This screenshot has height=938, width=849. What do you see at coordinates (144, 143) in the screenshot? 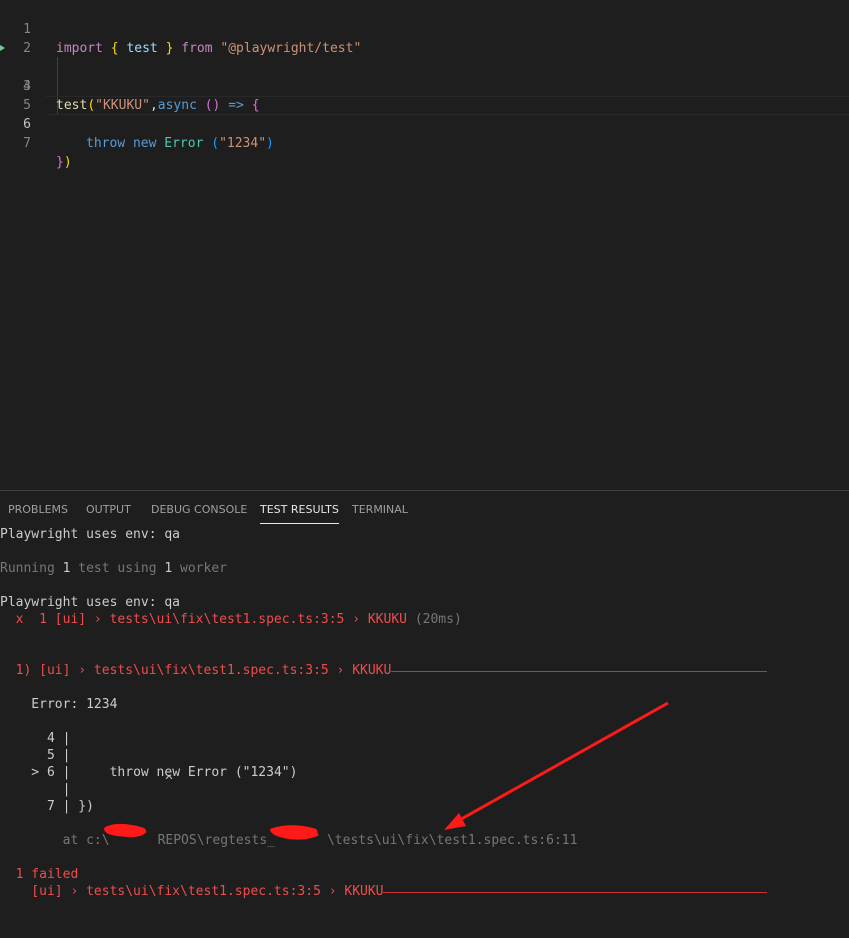
I see `keyword-new: new` at bounding box center [144, 143].